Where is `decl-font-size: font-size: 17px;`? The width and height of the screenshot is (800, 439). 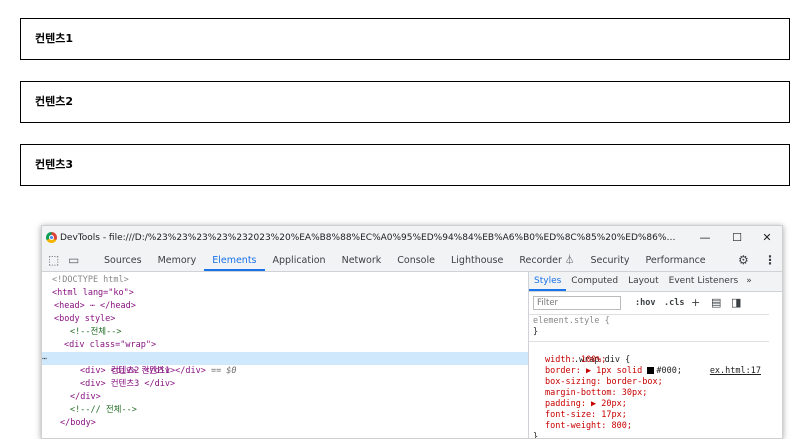 decl-font-size: font-size: 17px; is located at coordinates (661, 415).